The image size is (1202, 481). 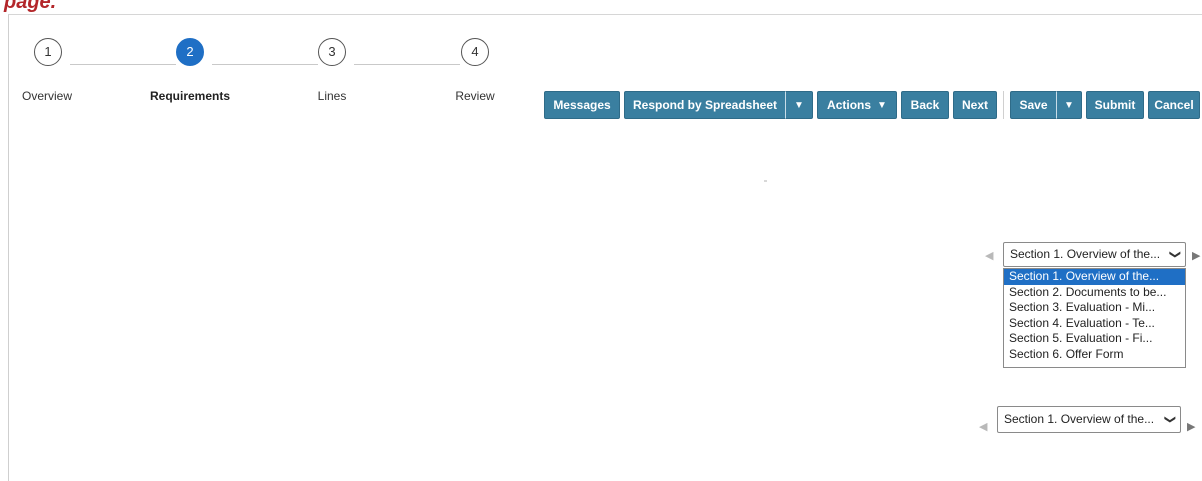 What do you see at coordinates (332, 96) in the screenshot?
I see `step-3-label: Lines` at bounding box center [332, 96].